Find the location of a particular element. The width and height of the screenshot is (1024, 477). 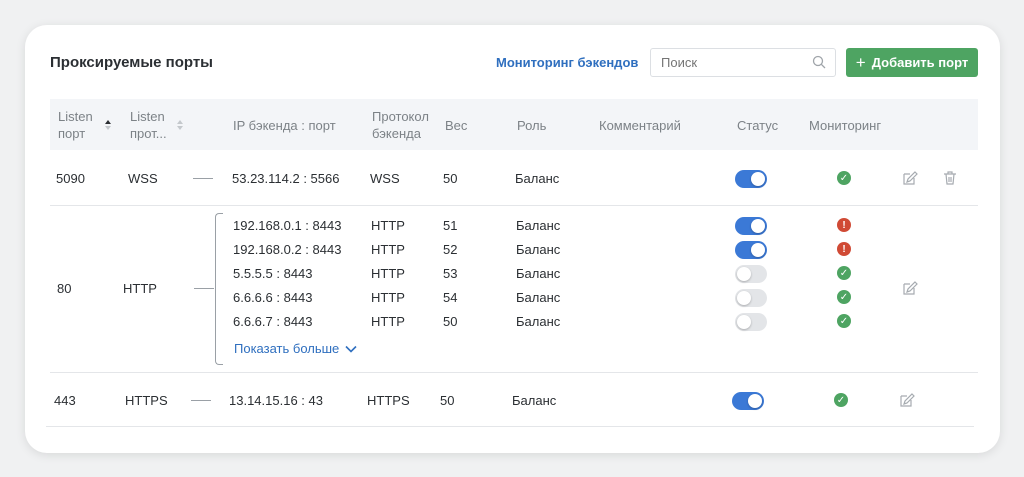

show-more-label: Показать больше is located at coordinates (287, 348).